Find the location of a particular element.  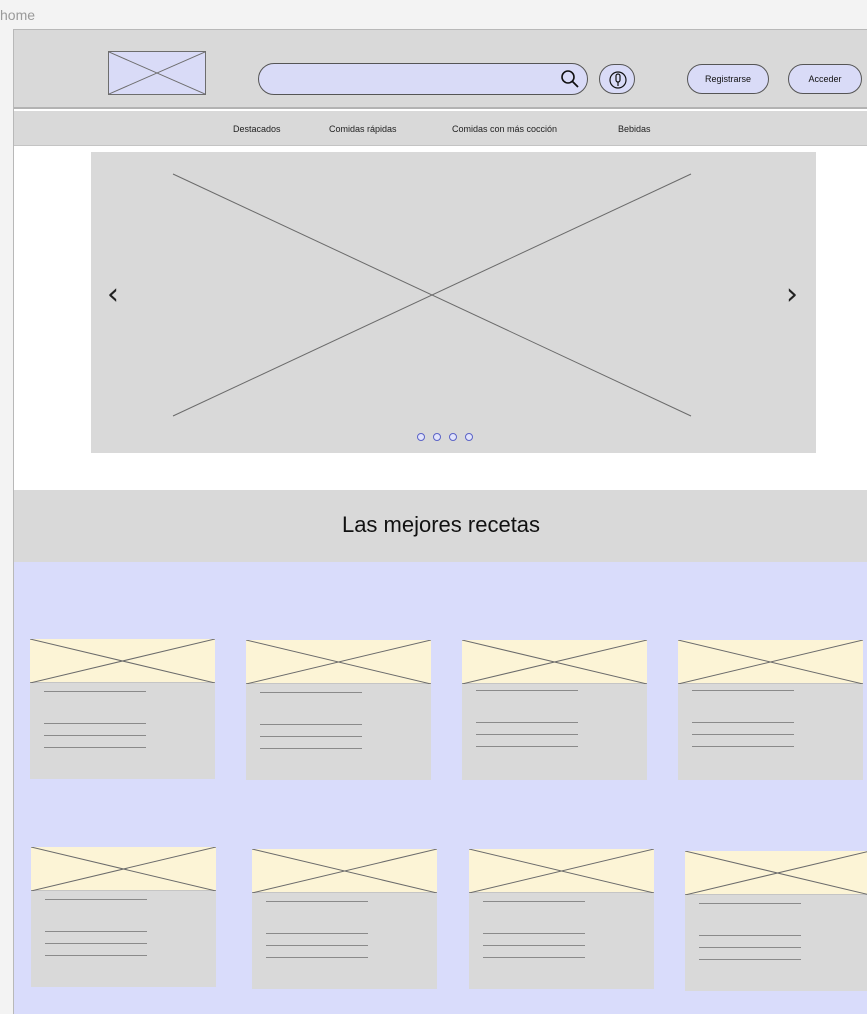

section-header: Las mejores recetas is located at coordinates (440, 526).